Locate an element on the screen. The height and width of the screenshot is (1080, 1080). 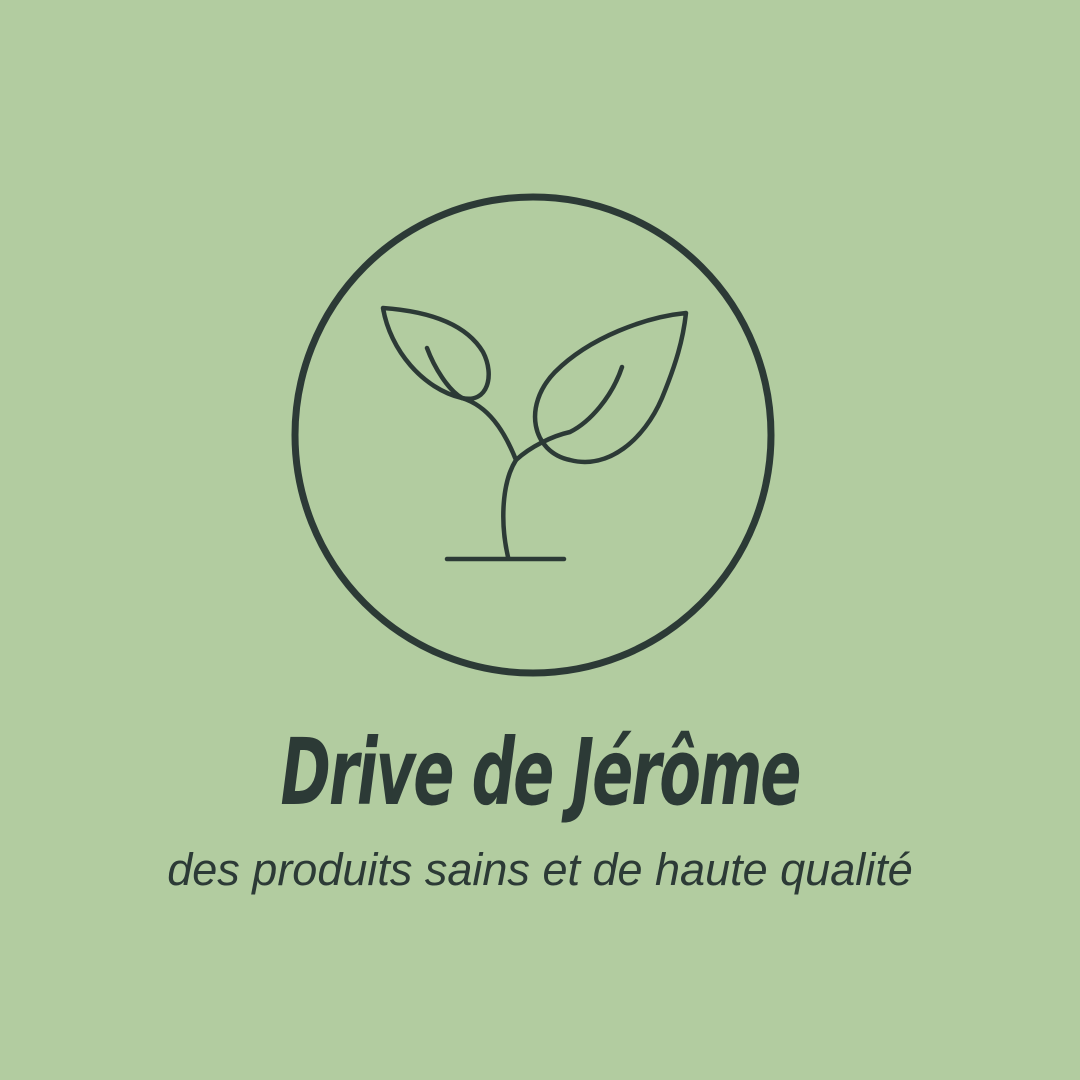
left-leaf is located at coordinates (435, 353).